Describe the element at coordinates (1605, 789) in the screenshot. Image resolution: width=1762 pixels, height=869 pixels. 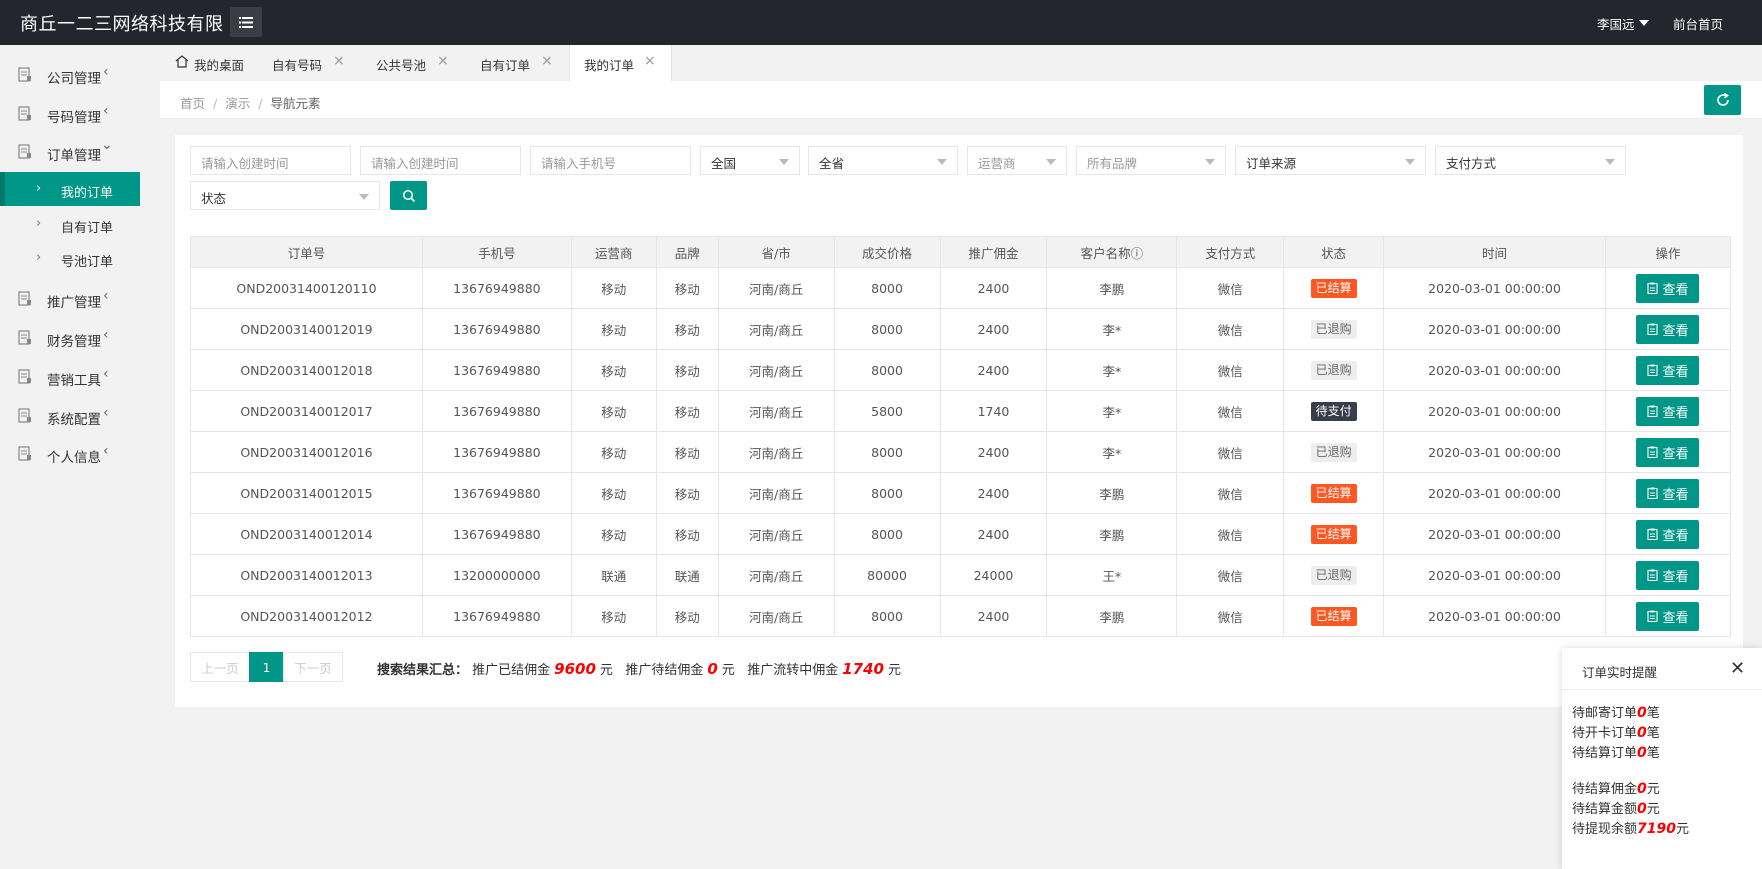
I see `notify-label: 待结算佣金` at that location.